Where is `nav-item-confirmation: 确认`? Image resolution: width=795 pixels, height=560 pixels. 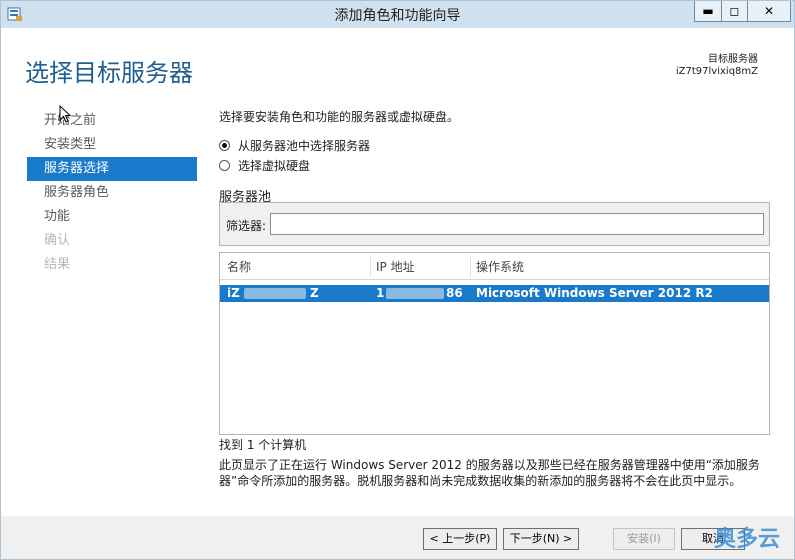
nav-item-confirmation: 确认 is located at coordinates (57, 240).